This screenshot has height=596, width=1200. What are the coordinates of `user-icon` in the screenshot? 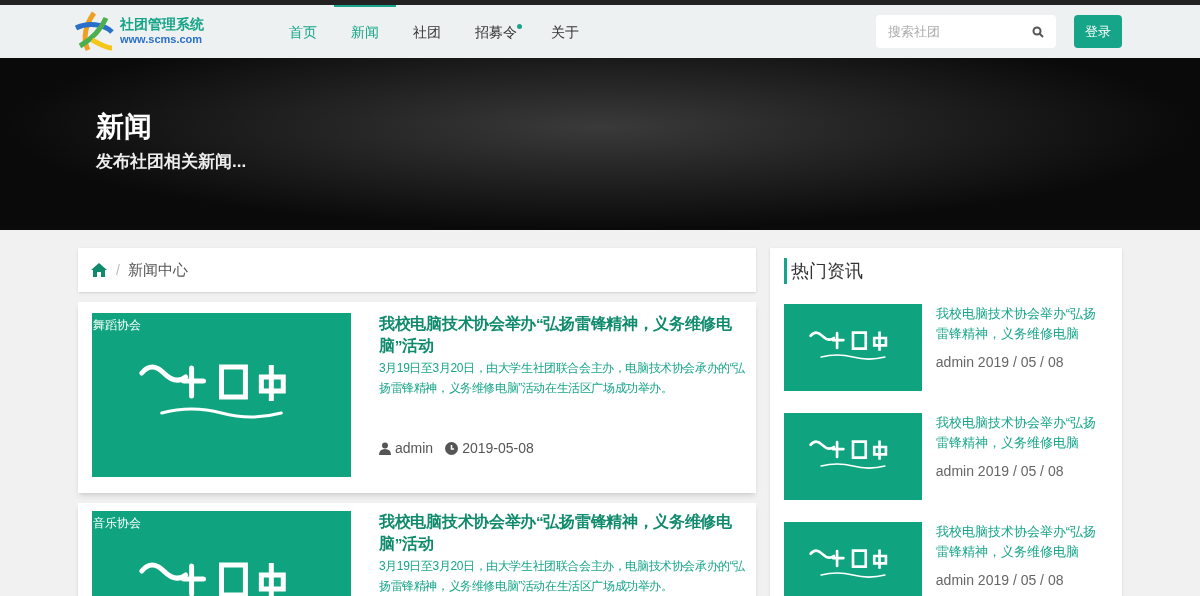 It's located at (385, 448).